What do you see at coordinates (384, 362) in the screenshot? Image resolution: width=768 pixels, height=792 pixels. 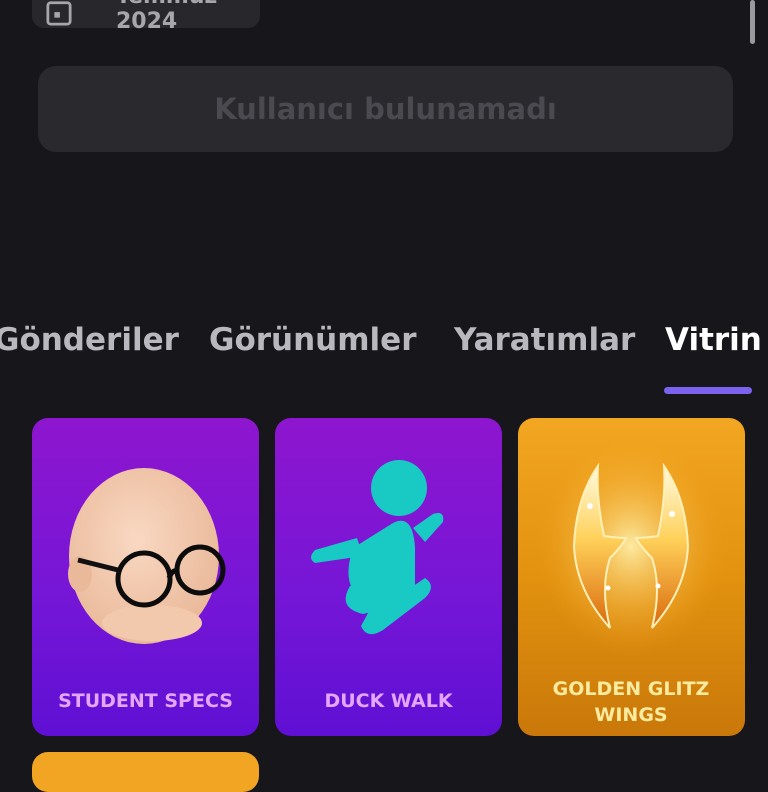 I see `profile-tabs: Gönderiler Görünümler Yaratımlar Vitrin` at bounding box center [384, 362].